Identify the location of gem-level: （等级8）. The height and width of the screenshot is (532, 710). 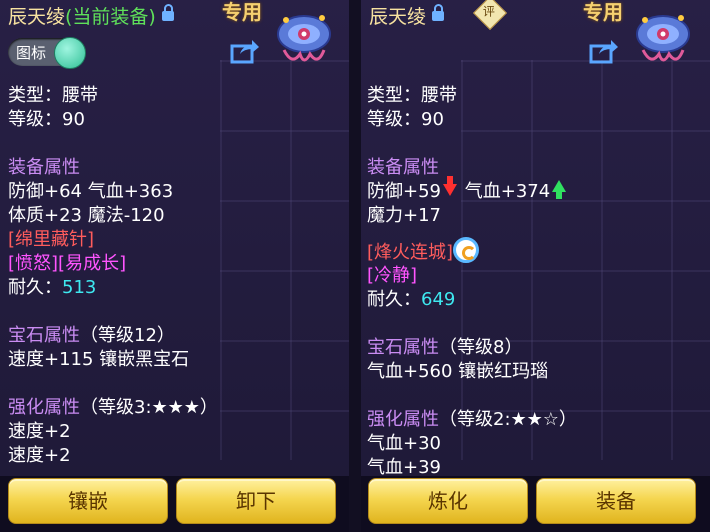
(481, 347).